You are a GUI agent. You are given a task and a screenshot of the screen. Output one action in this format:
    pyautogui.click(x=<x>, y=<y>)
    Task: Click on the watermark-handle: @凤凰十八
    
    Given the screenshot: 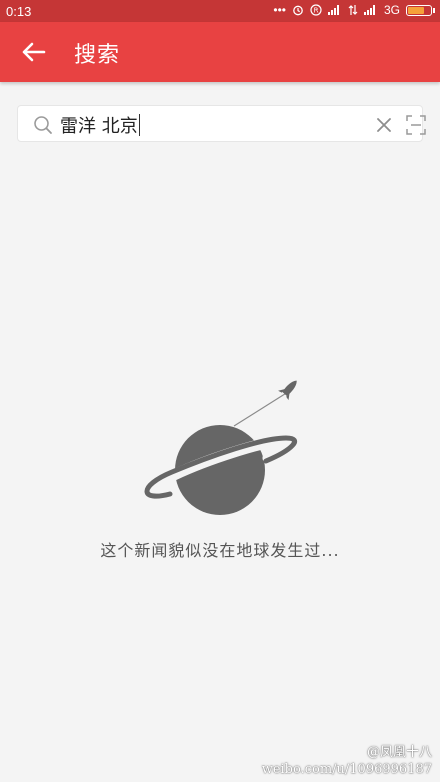 What is the action you would take?
    pyautogui.click(x=399, y=752)
    